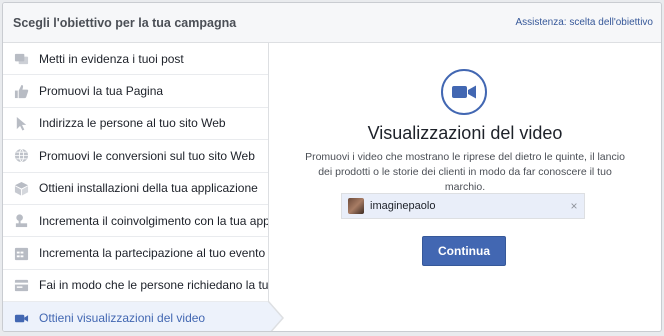  I want to click on dialog-title: Scegli l'obiettivo per la tua campagna, so click(125, 22).